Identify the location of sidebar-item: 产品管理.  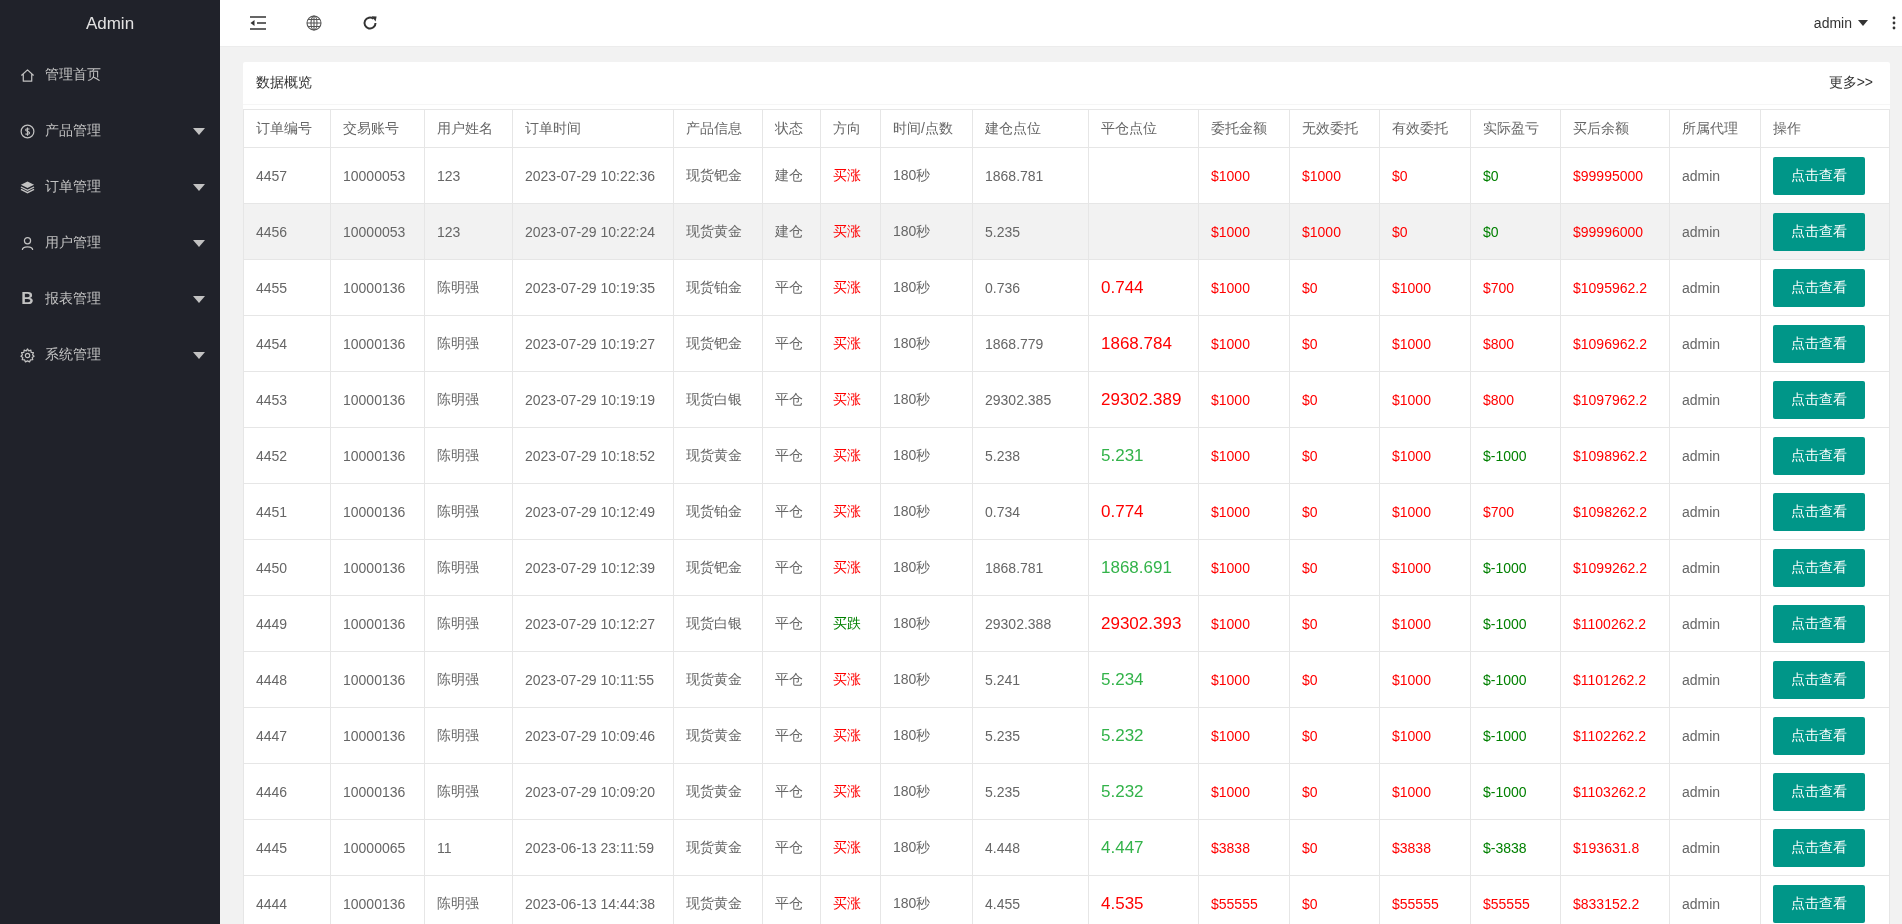
(110, 131).